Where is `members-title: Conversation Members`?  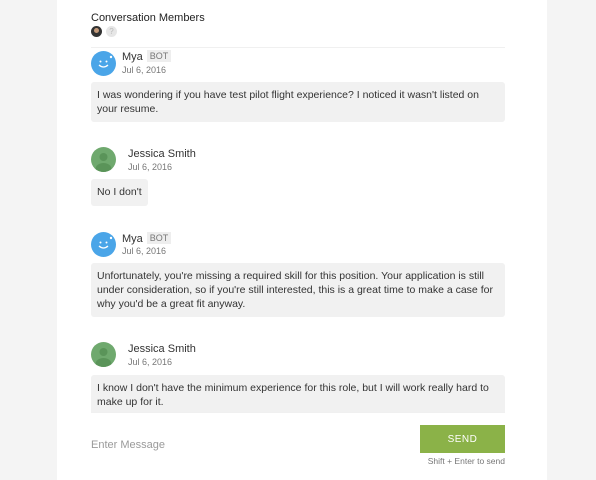 members-title: Conversation Members is located at coordinates (148, 18).